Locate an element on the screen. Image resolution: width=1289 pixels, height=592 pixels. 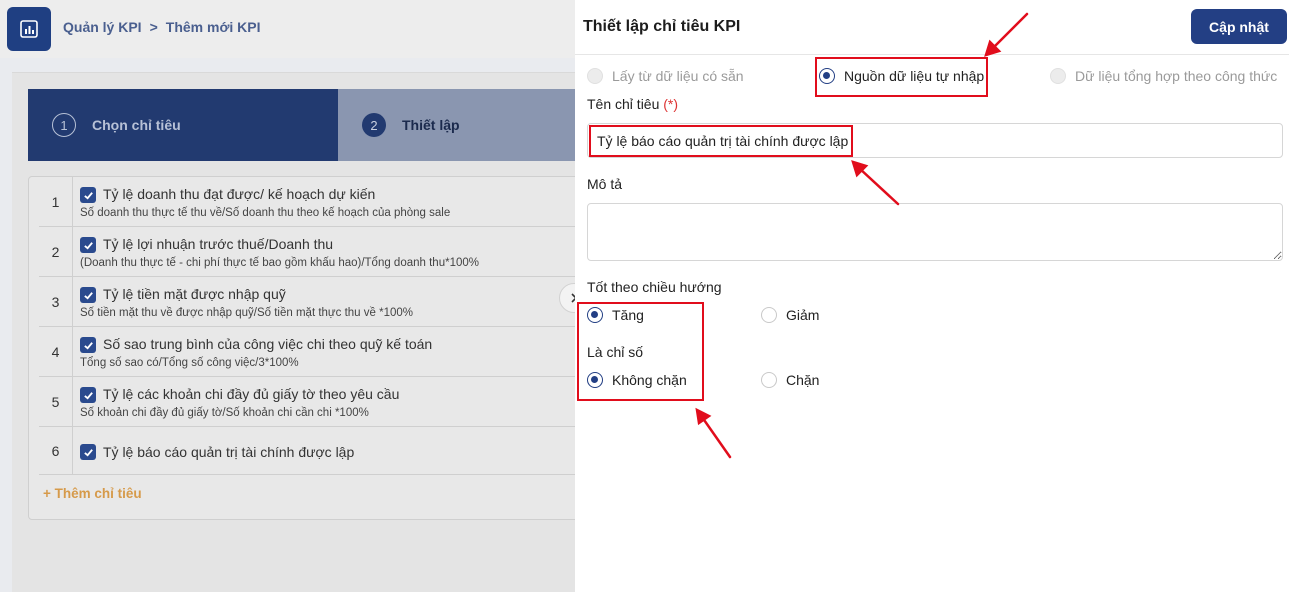
kpi-index: 6 is located at coordinates (56, 450).